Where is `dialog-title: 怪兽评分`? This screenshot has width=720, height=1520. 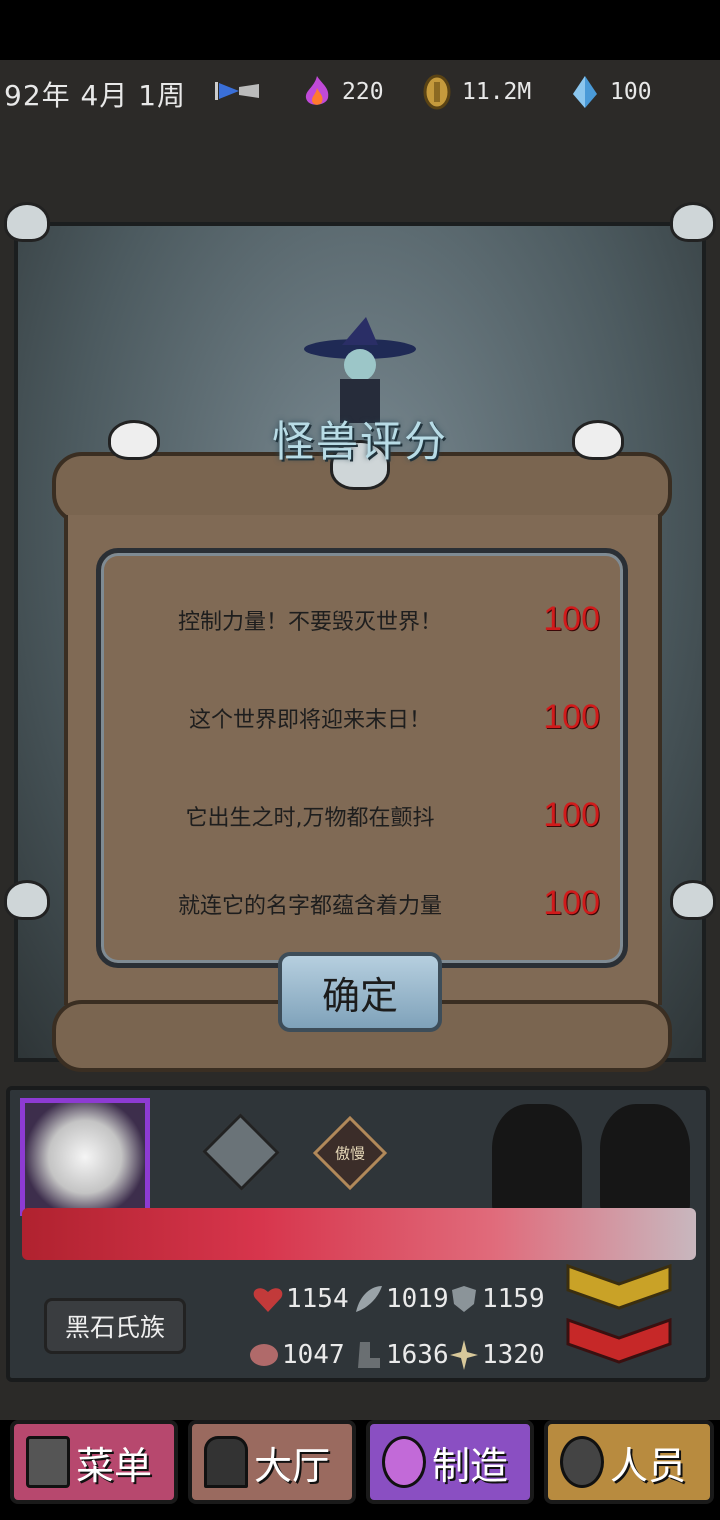 dialog-title: 怪兽评分 is located at coordinates (359, 441).